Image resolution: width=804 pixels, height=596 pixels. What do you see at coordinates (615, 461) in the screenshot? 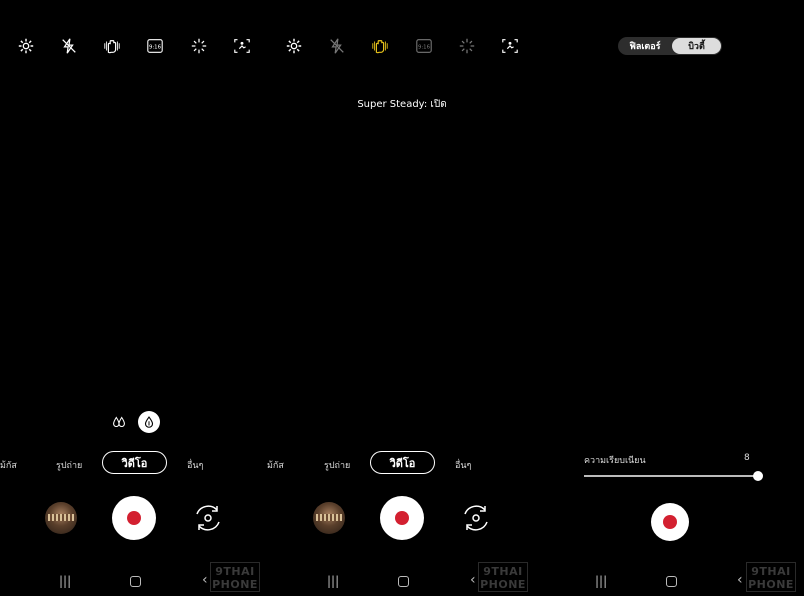
I see `smoothness-label: ความเรียบเนียน` at bounding box center [615, 461].